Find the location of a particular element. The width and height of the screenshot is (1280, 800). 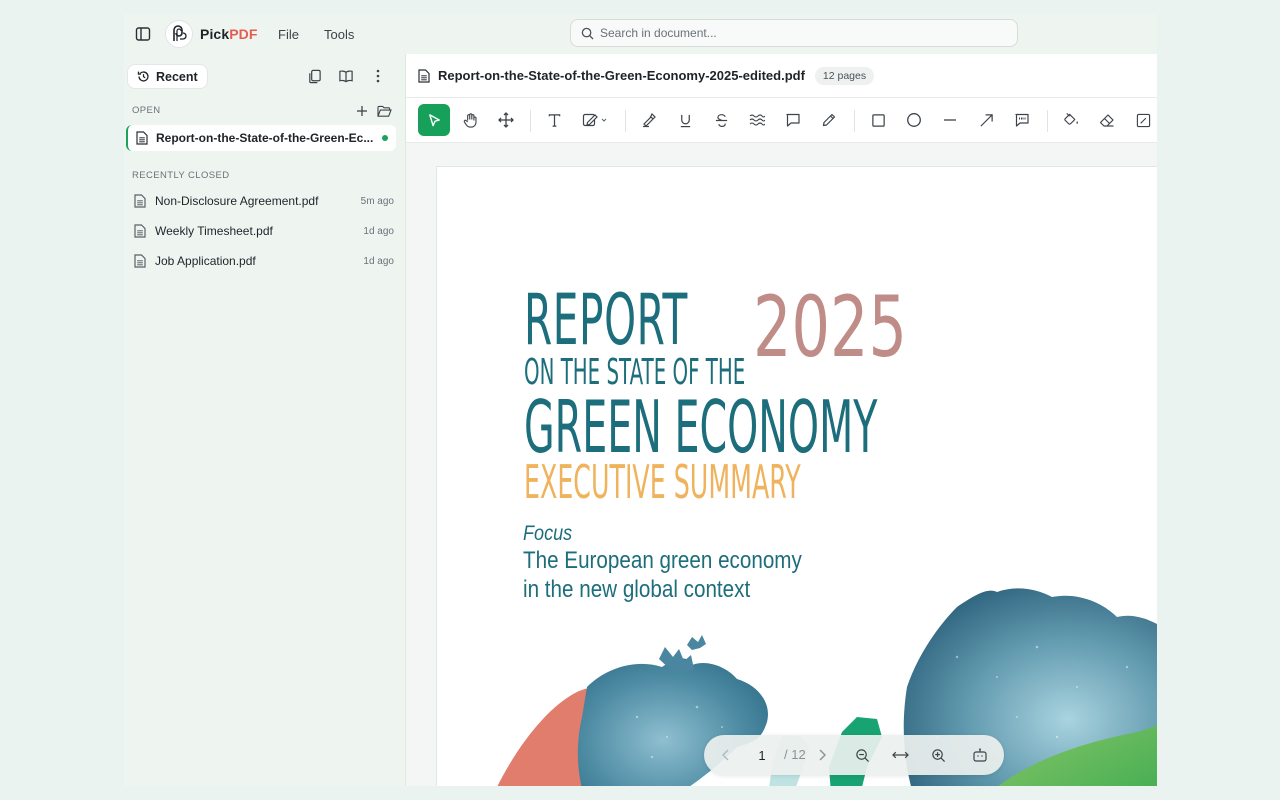

search-box is located at coordinates (794, 33).